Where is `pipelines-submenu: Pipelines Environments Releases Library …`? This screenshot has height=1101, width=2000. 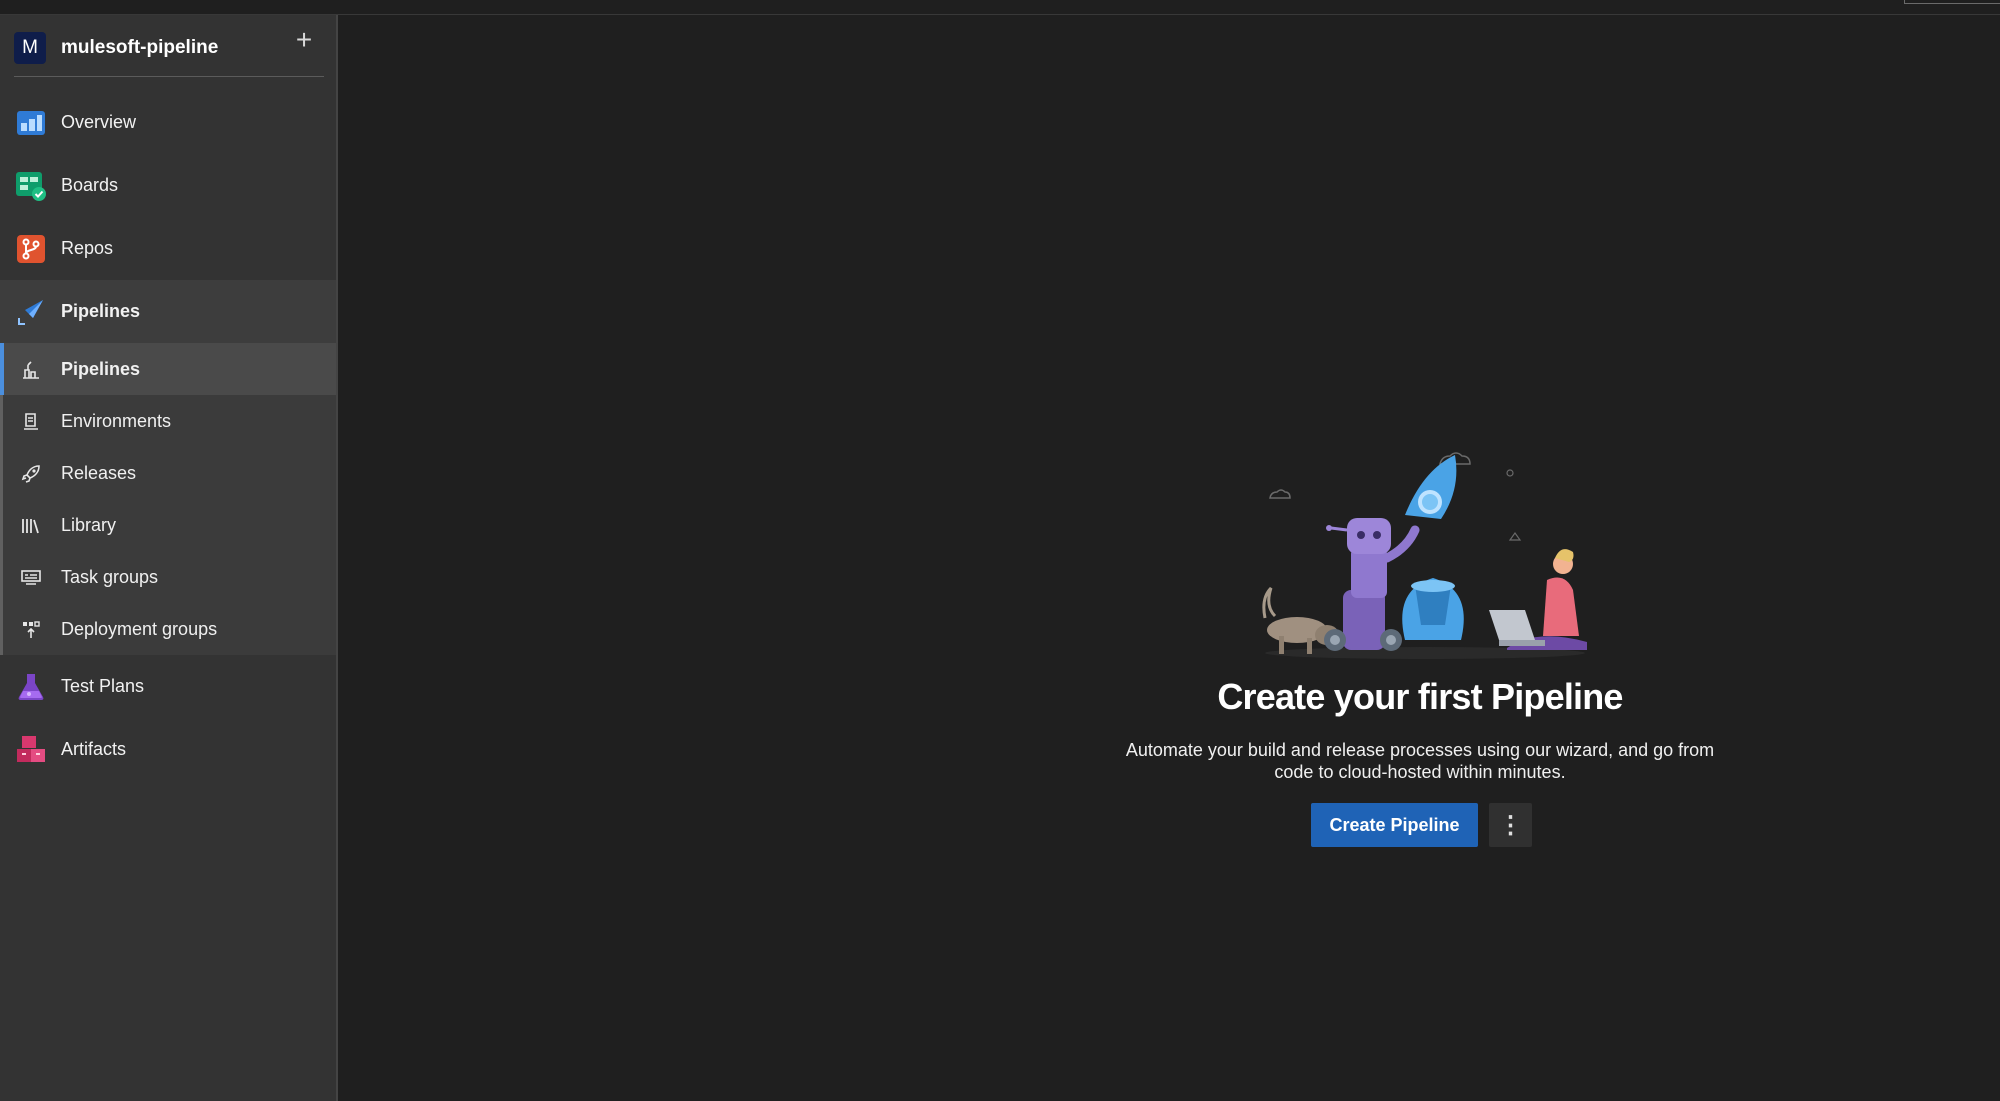
pipelines-submenu: Pipelines Environments Releases Library … is located at coordinates (168, 499).